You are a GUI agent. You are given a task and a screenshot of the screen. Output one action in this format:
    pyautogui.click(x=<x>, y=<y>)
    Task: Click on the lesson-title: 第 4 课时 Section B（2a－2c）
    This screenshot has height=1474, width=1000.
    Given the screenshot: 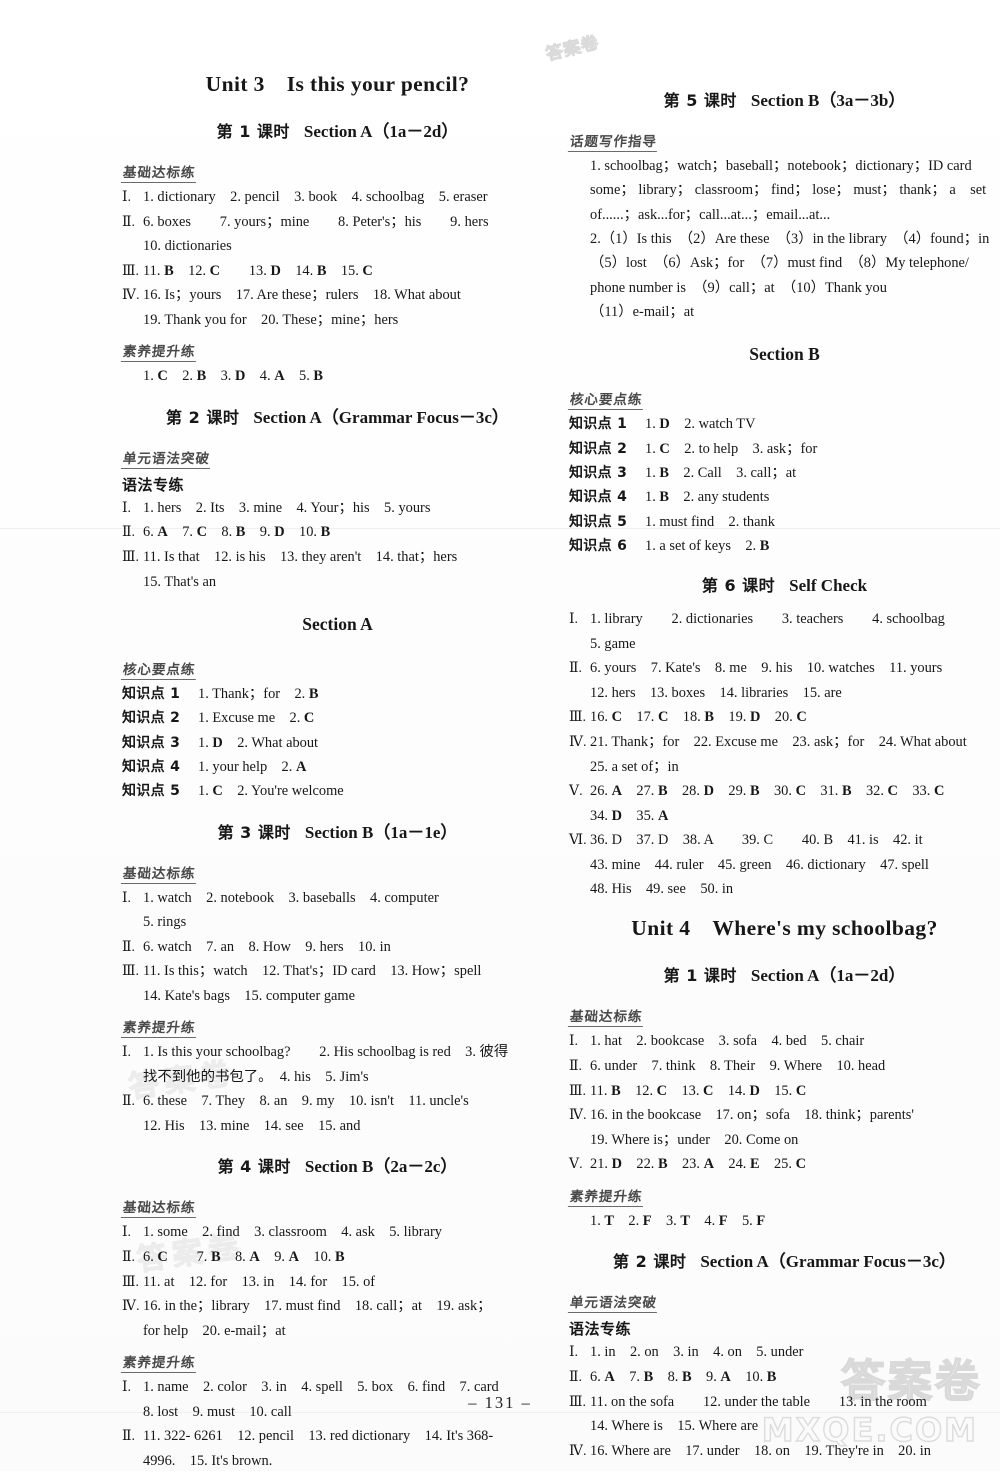 What is the action you would take?
    pyautogui.click(x=337, y=1164)
    